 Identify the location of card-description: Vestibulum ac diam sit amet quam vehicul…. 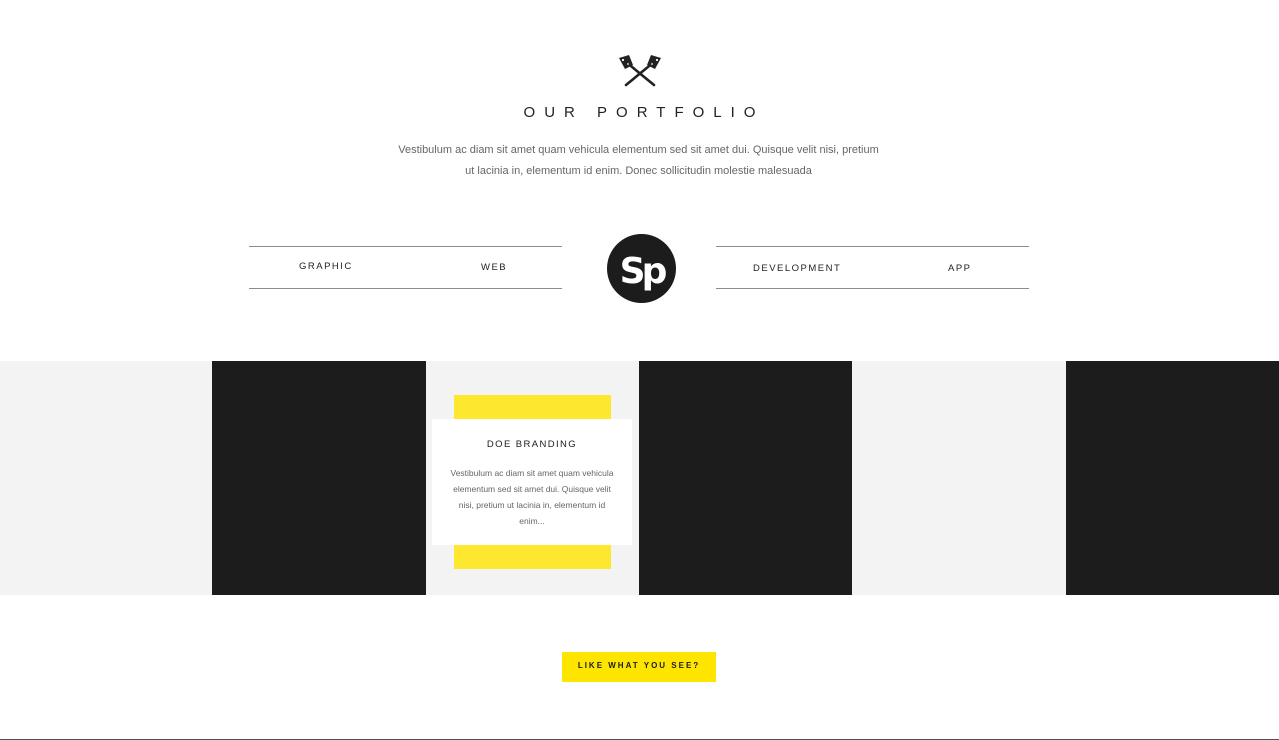
(532, 497).